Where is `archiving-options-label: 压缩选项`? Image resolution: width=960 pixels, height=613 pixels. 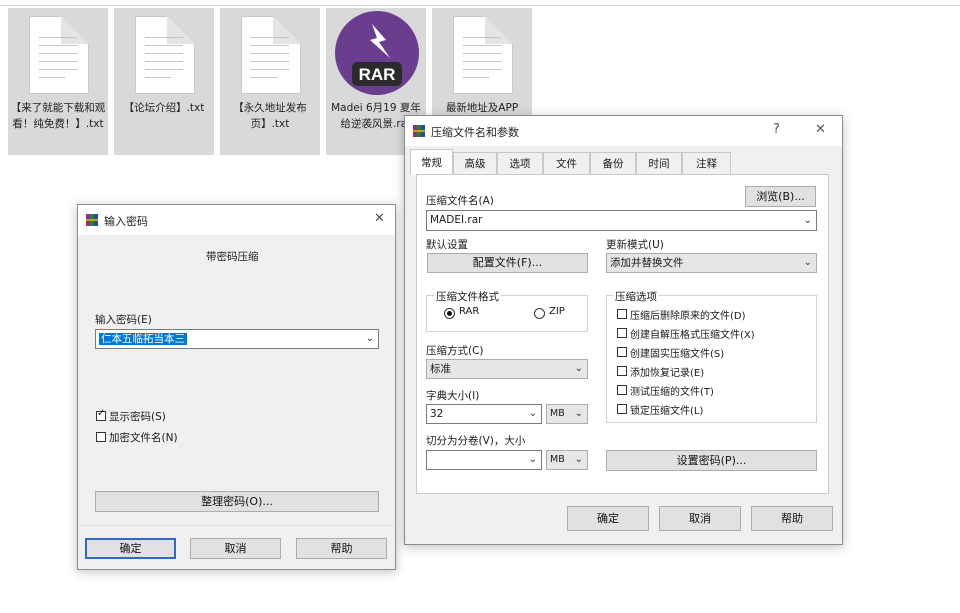 archiving-options-label: 压缩选项 is located at coordinates (636, 296).